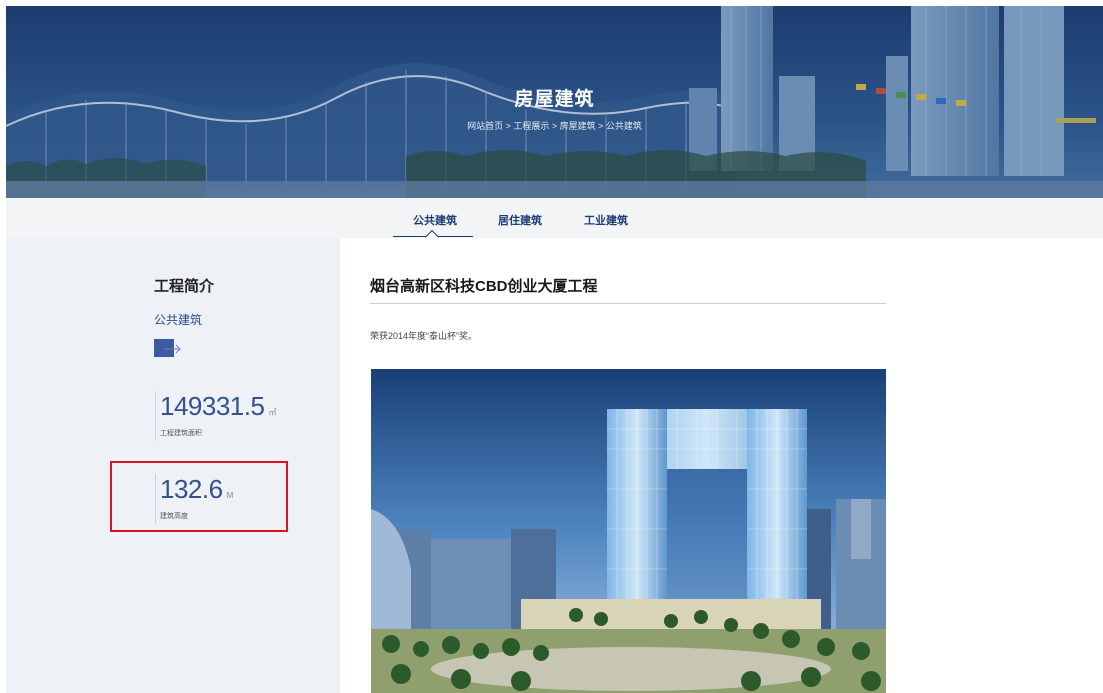  What do you see at coordinates (554, 125) in the screenshot?
I see `breadcrumb: 网站首页 > 工程展示 > 房屋建筑 > 公共建筑` at bounding box center [554, 125].